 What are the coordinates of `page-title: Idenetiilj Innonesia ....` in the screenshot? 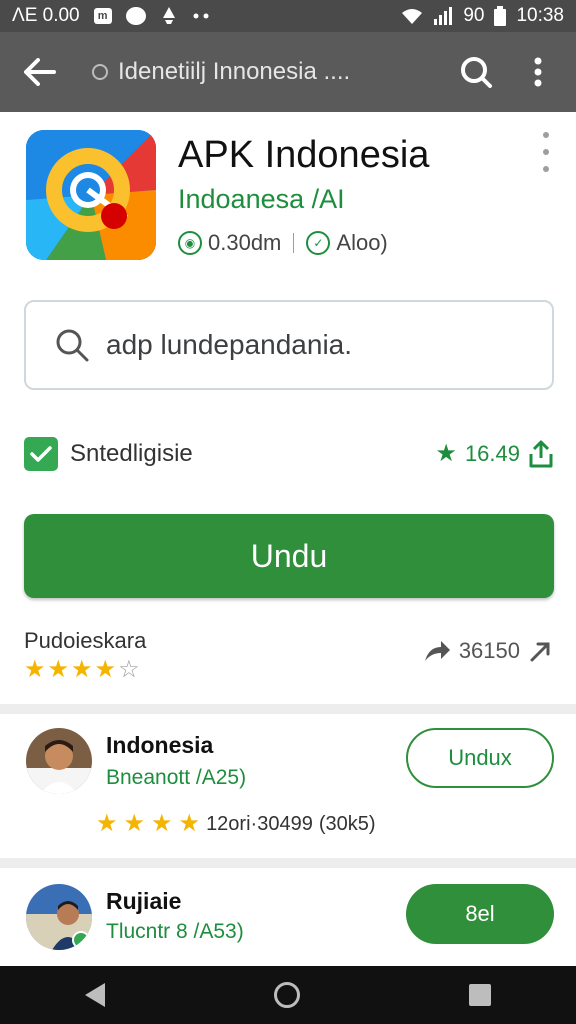 It's located at (234, 71).